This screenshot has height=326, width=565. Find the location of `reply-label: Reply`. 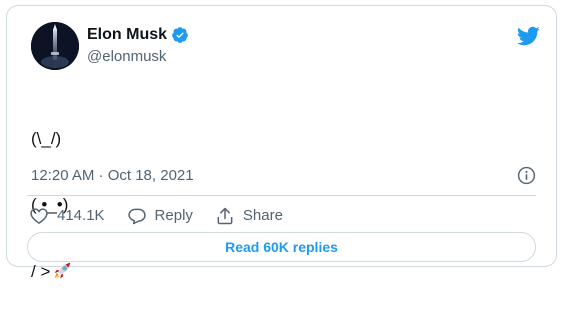

reply-label: Reply is located at coordinates (173, 215).